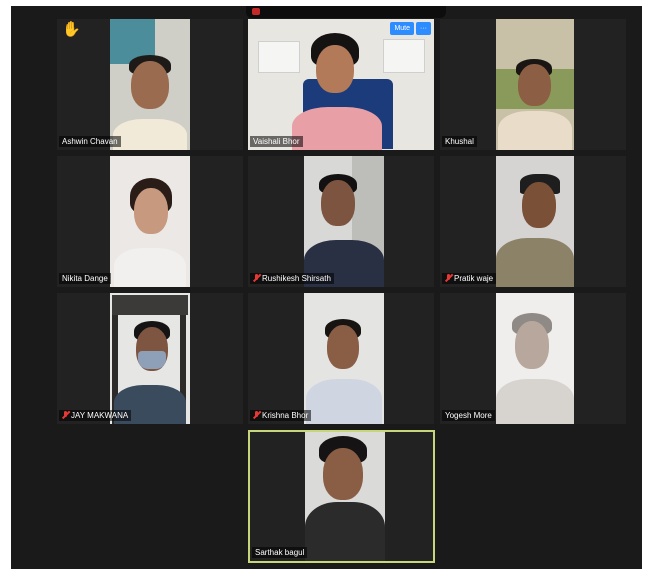  I want to click on video-tile-krishna-bhor: Krishna Bhor, so click(341, 358).